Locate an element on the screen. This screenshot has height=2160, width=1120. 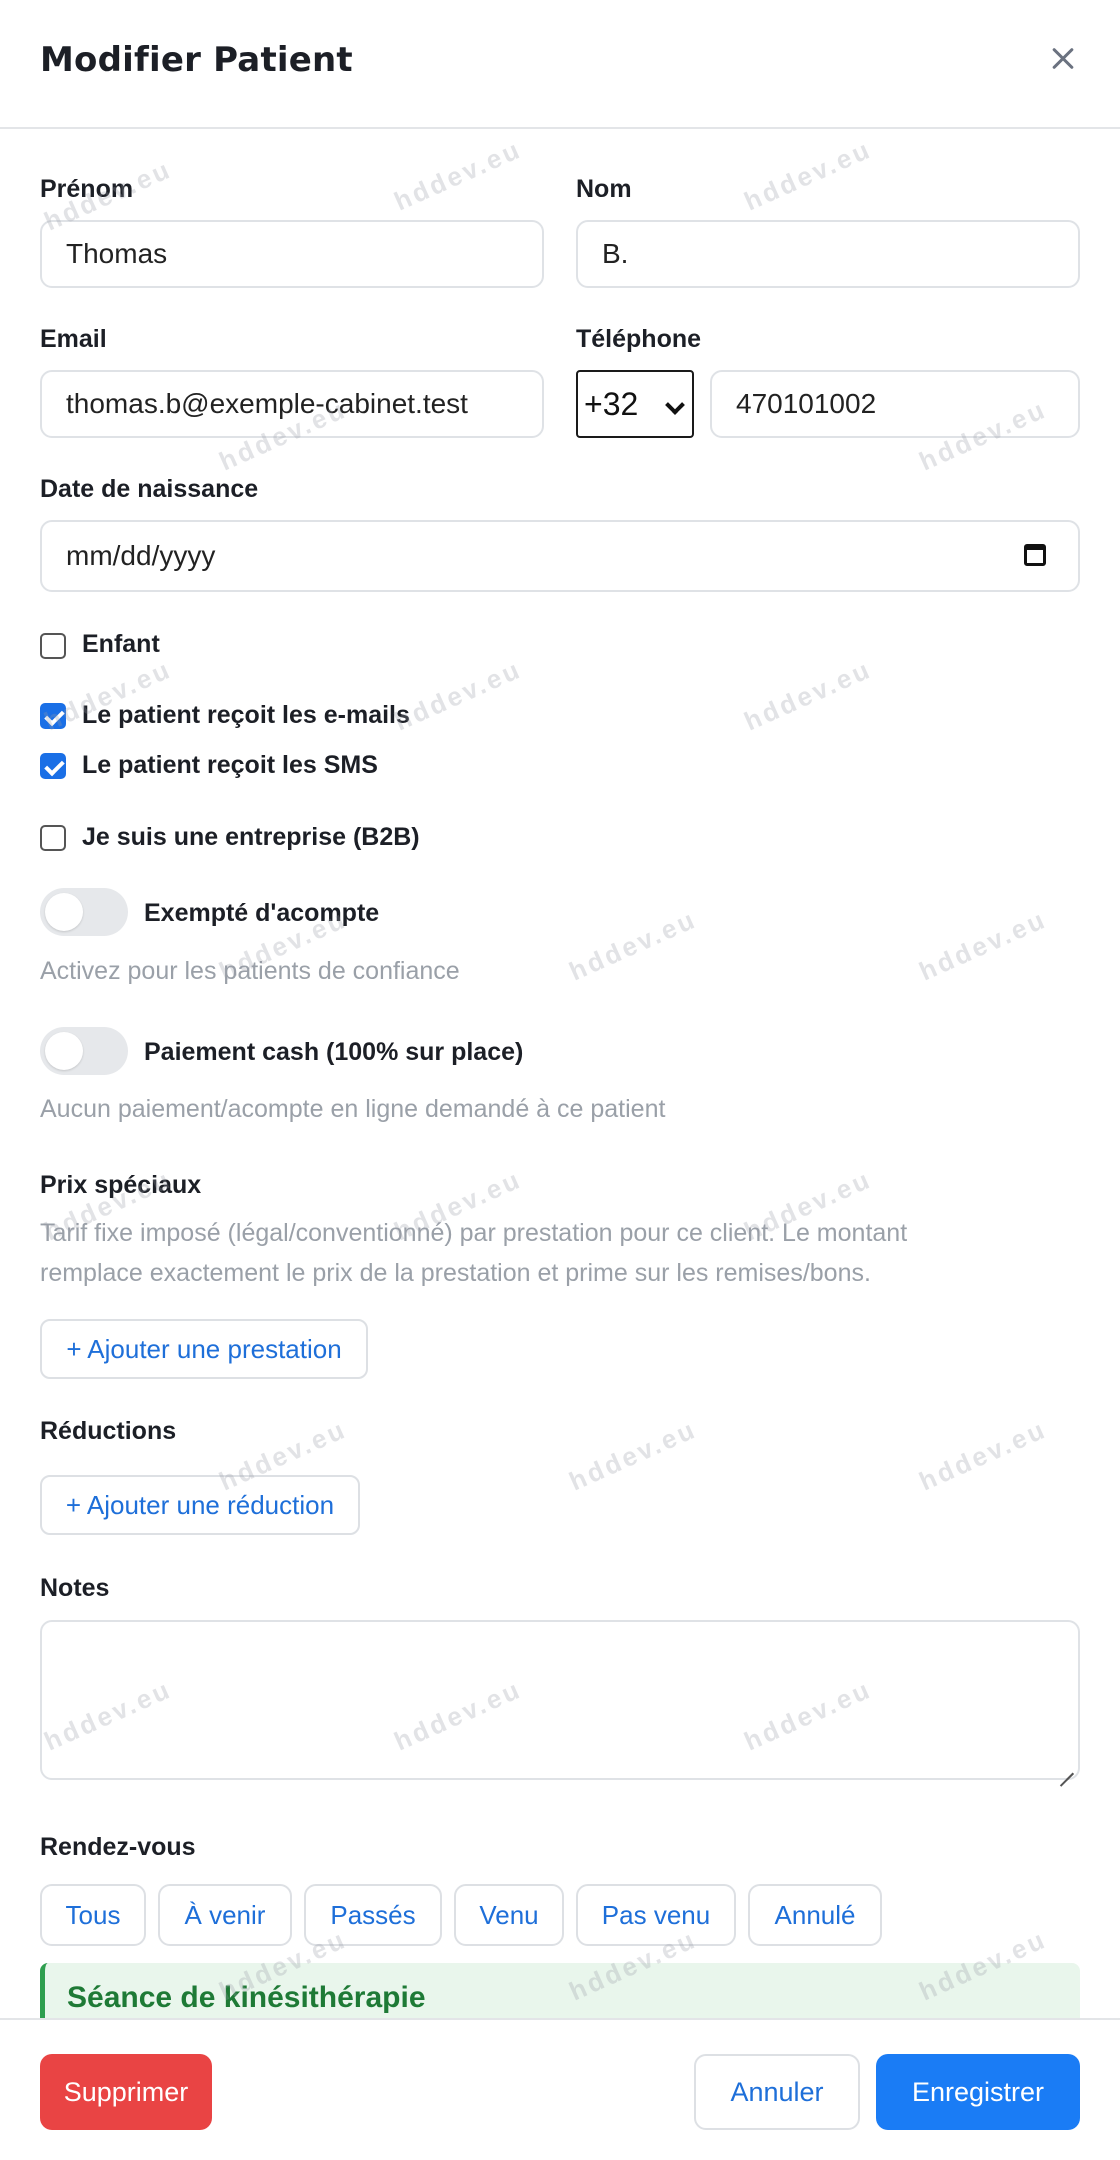
resize-handle-icon is located at coordinates (1067, 1767).